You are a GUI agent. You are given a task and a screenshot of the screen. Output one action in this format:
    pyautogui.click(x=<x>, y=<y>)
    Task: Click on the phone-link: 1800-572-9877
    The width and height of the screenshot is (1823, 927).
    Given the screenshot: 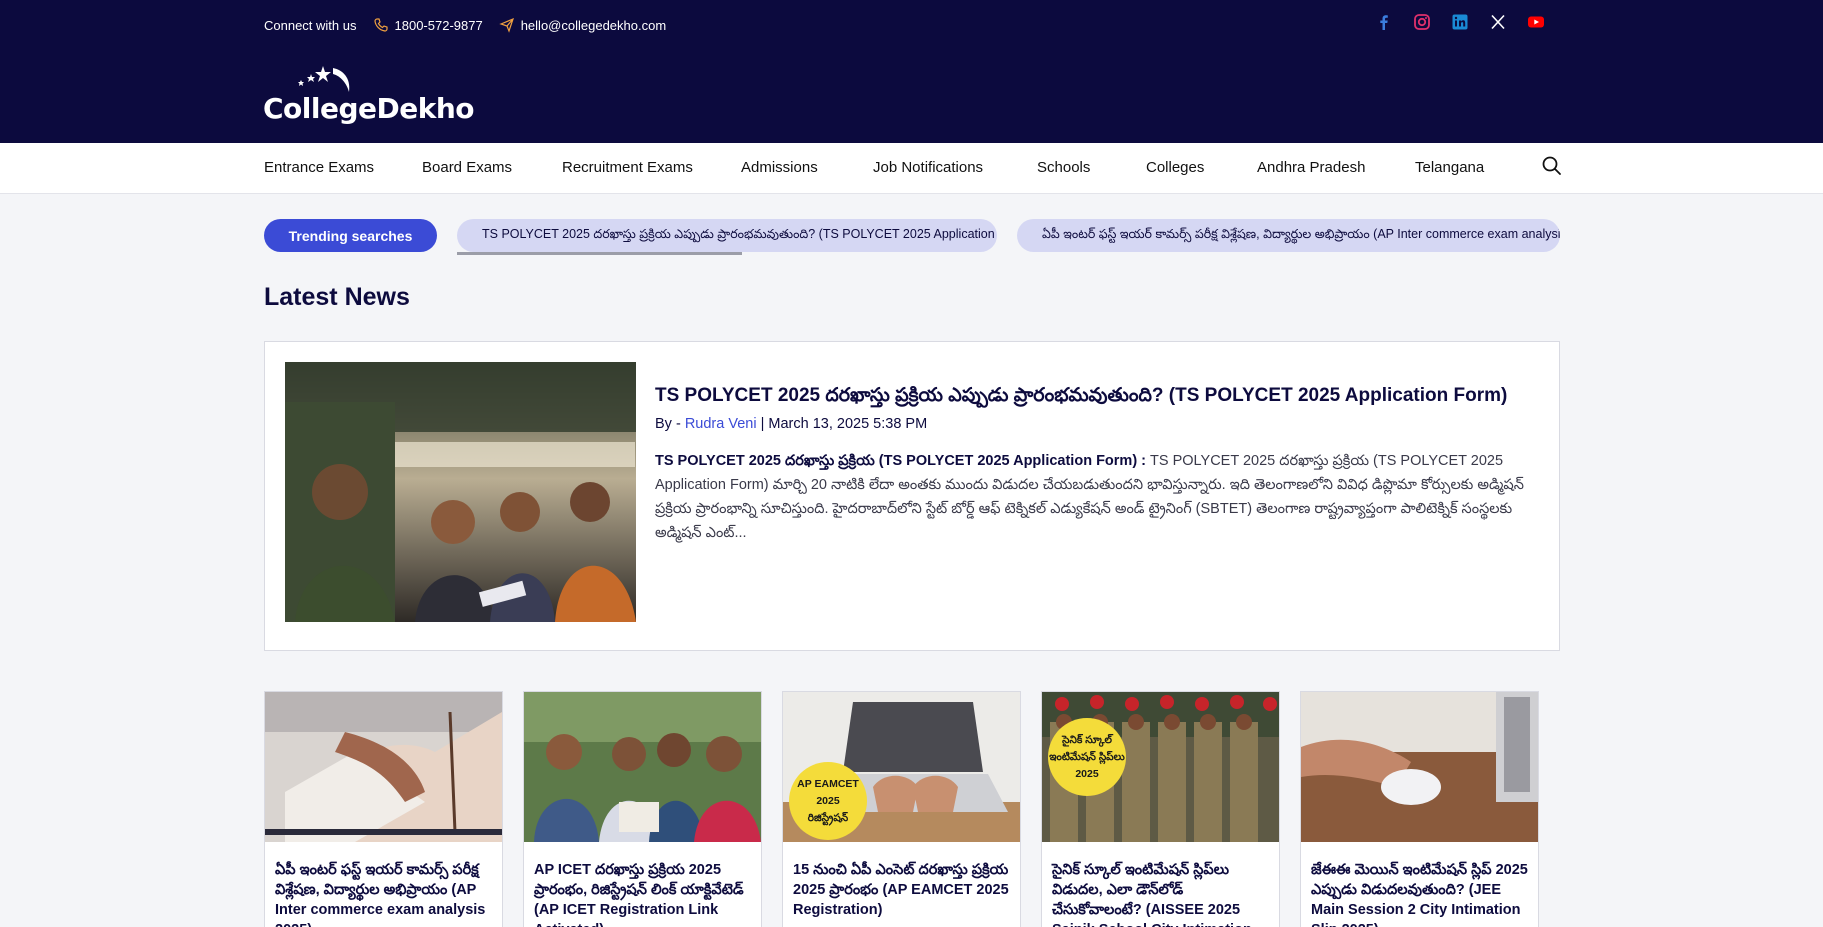 What is the action you would take?
    pyautogui.click(x=439, y=25)
    